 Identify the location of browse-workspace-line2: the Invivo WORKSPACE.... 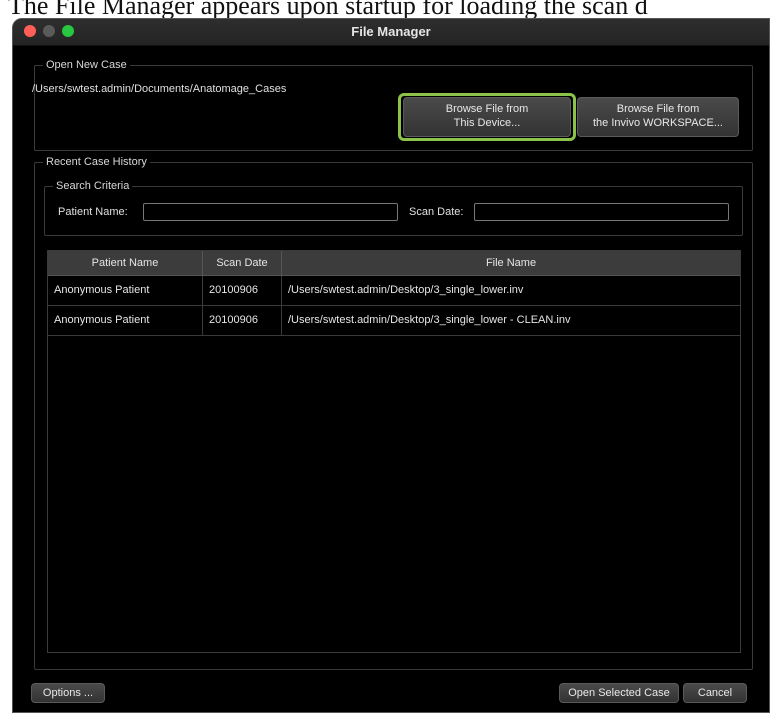
(657, 123).